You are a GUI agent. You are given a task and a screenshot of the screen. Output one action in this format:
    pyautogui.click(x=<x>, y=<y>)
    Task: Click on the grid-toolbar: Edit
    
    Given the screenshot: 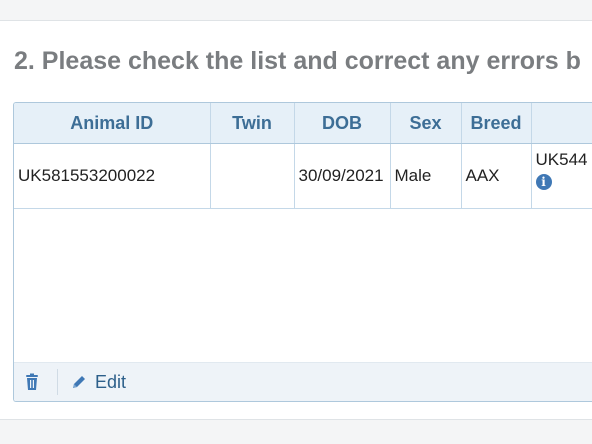 What is the action you would take?
    pyautogui.click(x=303, y=381)
    